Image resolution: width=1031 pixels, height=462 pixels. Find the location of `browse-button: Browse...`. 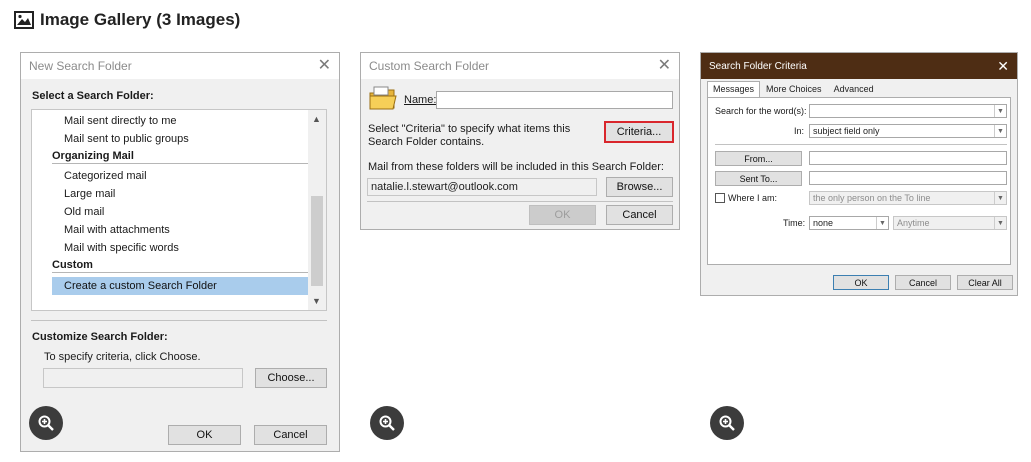

browse-button: Browse... is located at coordinates (639, 187).